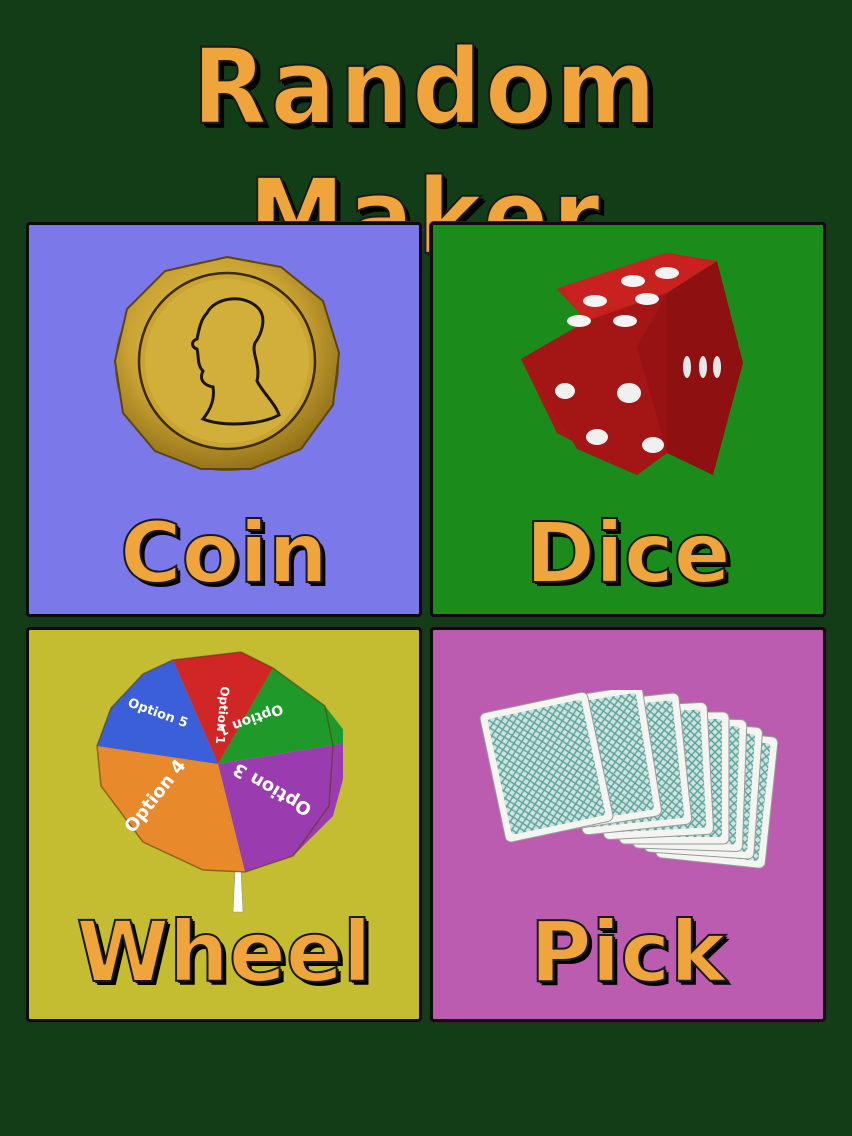  Describe the element at coordinates (628, 952) in the screenshot. I see `pick-label: Pick` at that location.